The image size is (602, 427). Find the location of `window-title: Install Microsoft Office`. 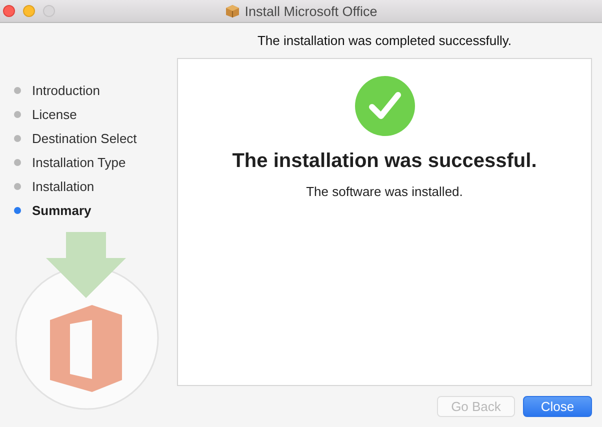

window-title: Install Microsoft Office is located at coordinates (311, 11).